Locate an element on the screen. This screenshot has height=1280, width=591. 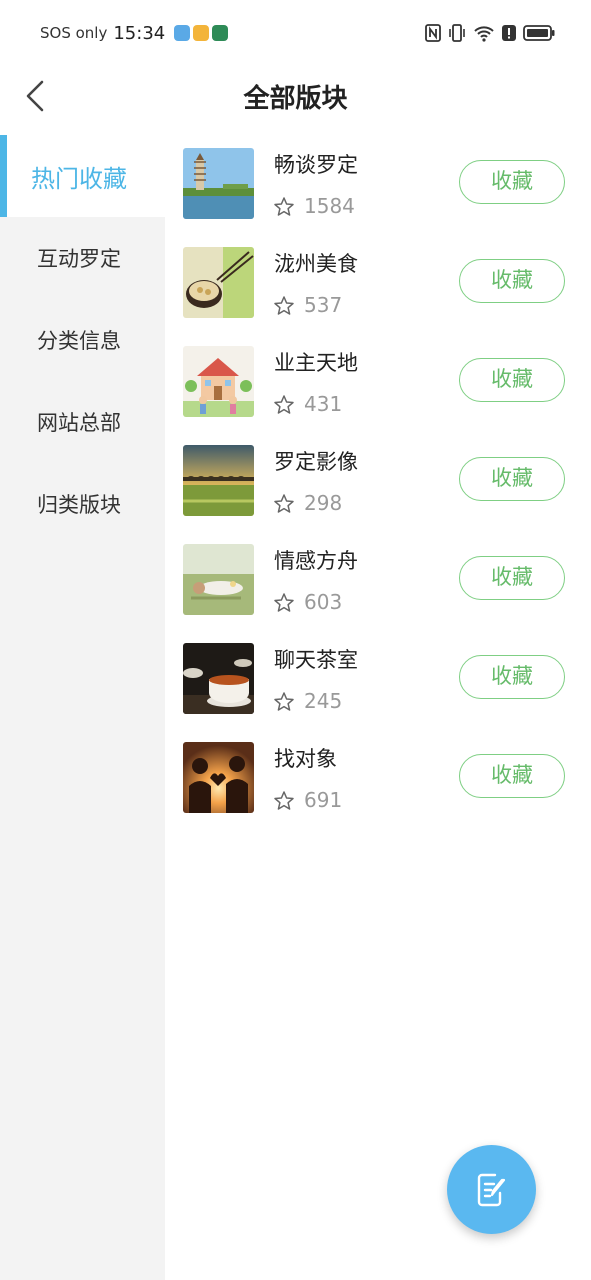
edit-note-icon is located at coordinates (491, 1189).